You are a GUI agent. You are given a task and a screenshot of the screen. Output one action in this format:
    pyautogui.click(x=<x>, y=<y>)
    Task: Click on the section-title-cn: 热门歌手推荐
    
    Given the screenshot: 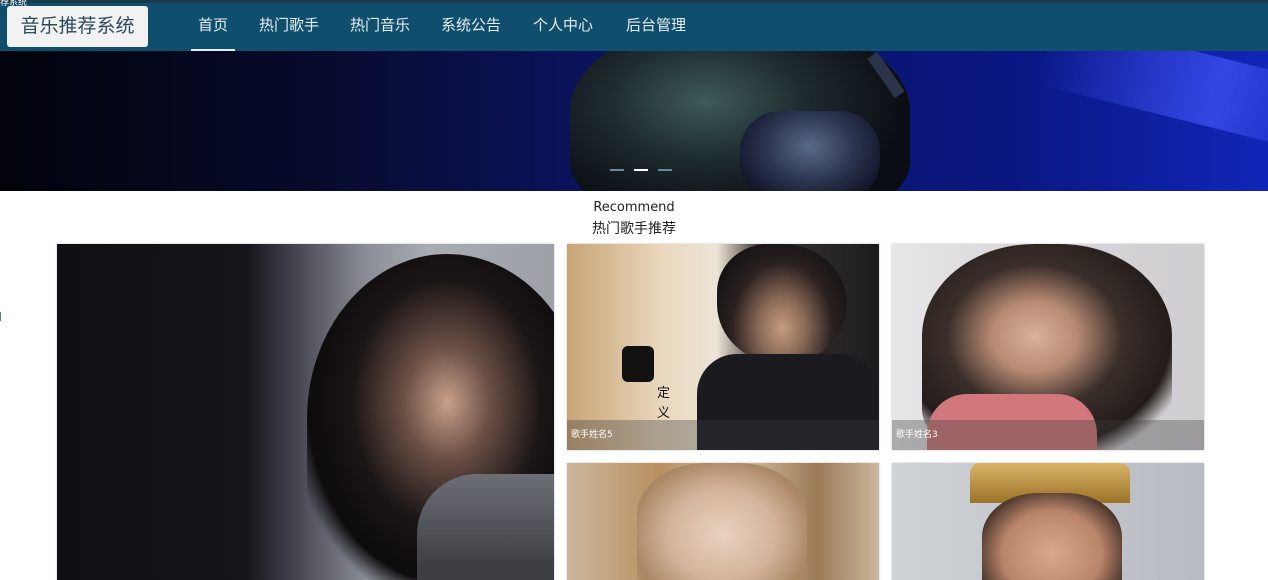 What is the action you would take?
    pyautogui.click(x=634, y=229)
    